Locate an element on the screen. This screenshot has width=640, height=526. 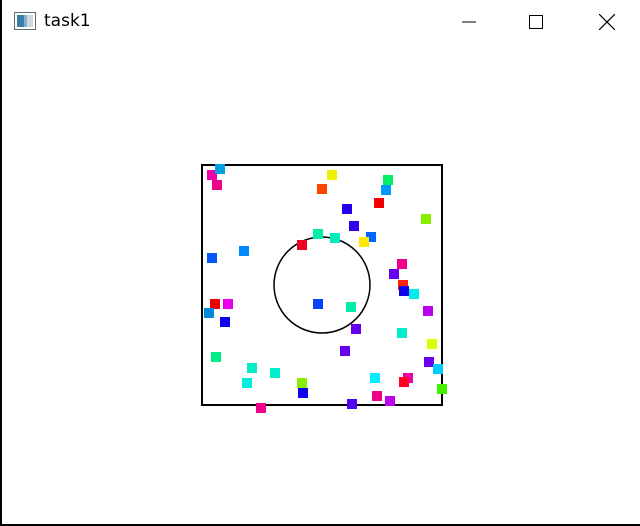
maximize-icon is located at coordinates (536, 22).